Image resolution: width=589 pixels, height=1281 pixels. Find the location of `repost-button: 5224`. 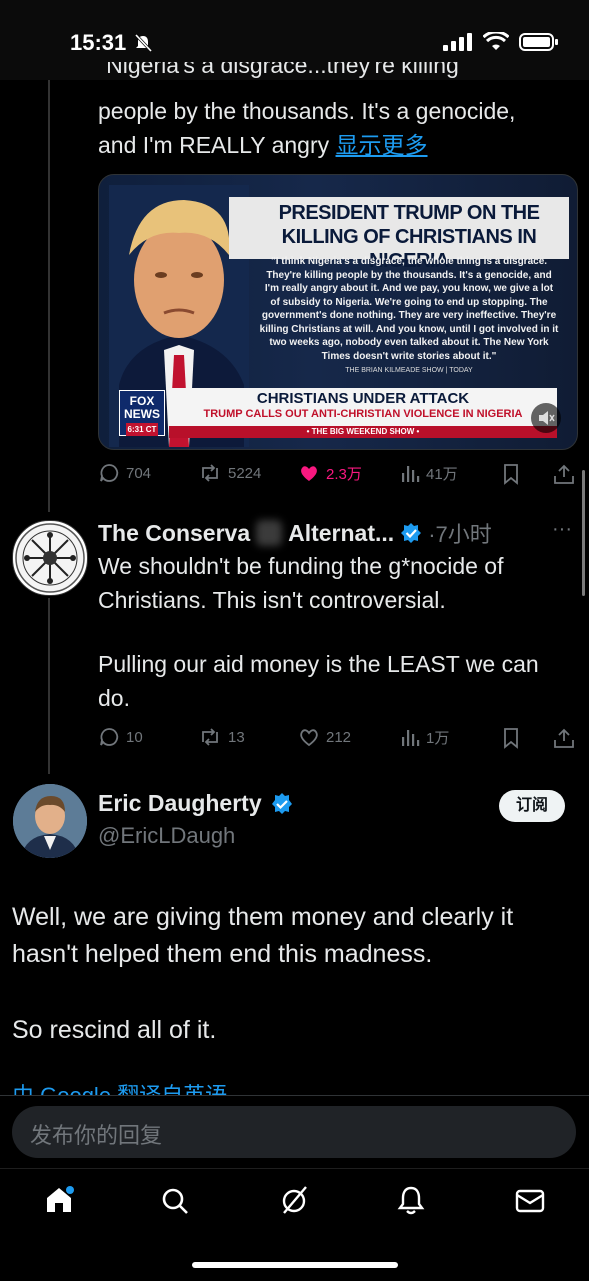

repost-button: 5224 is located at coordinates (229, 473).